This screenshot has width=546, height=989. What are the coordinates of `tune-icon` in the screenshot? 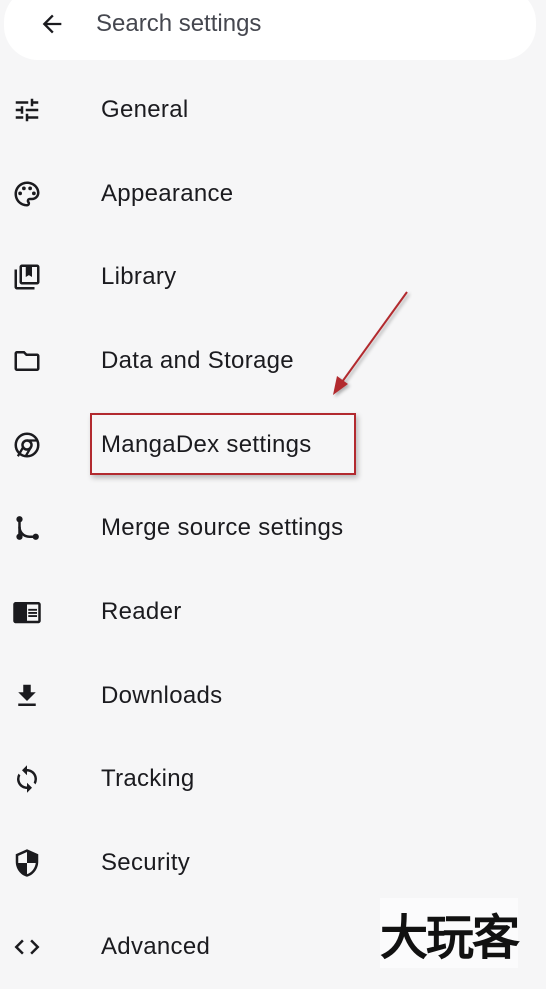 It's located at (27, 110).